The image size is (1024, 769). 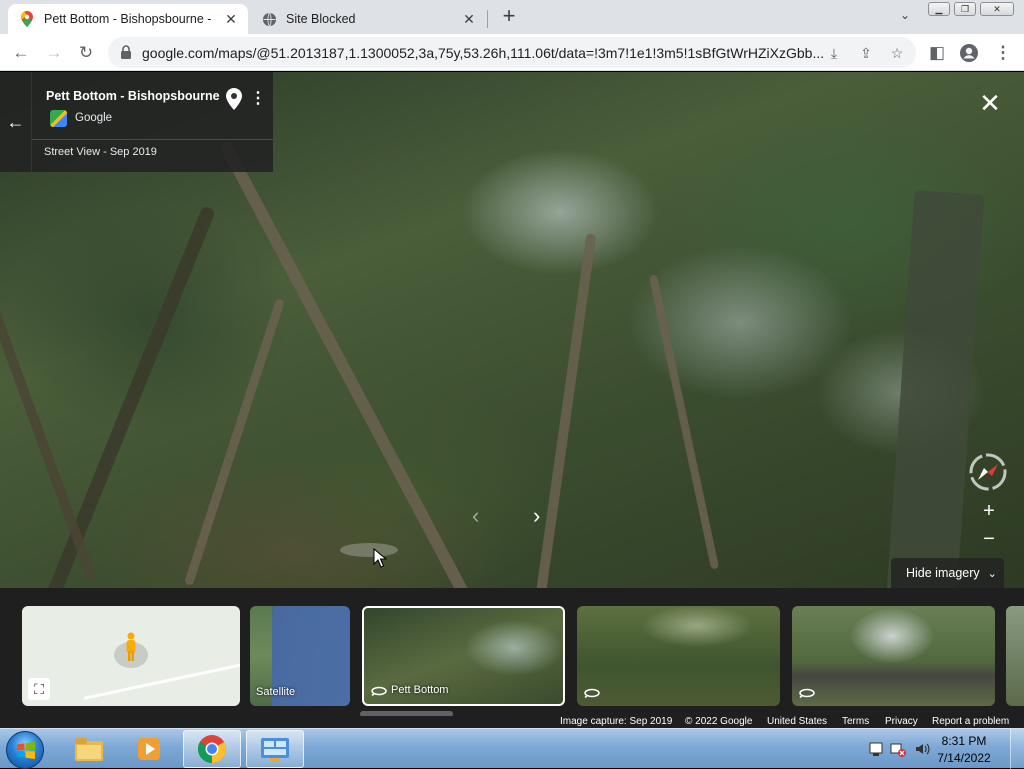 I want to click on satellite-label: Satellite, so click(x=276, y=692).